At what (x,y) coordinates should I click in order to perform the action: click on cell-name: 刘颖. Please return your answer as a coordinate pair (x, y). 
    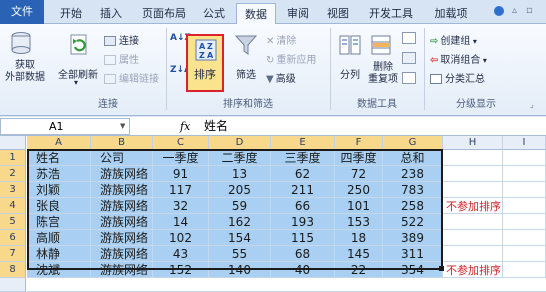
    Looking at the image, I should click on (59, 190).